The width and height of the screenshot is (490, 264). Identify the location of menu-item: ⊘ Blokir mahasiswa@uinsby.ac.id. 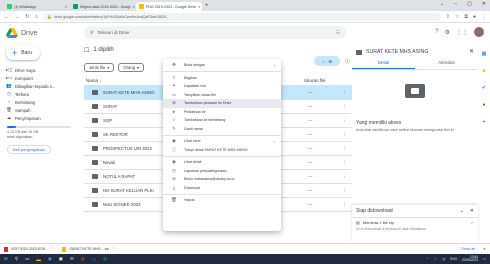
(222, 179).